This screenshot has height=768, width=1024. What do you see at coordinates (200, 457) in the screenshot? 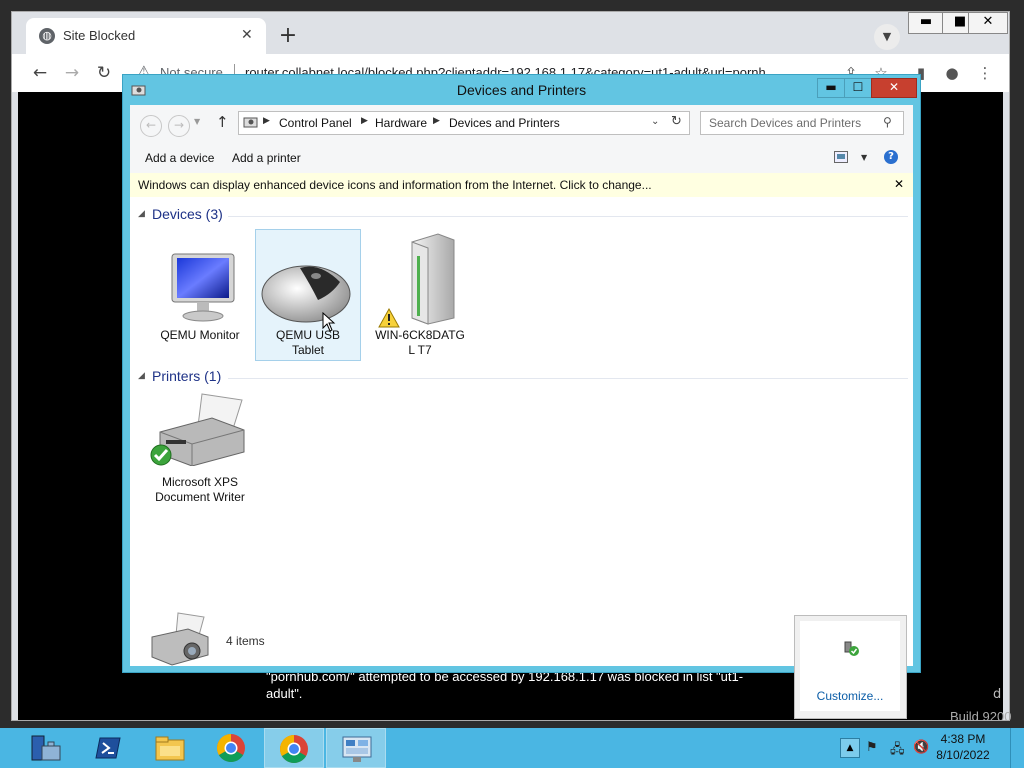
I see `printer-item-xps: Microsoft XPS Document Writer` at bounding box center [200, 457].